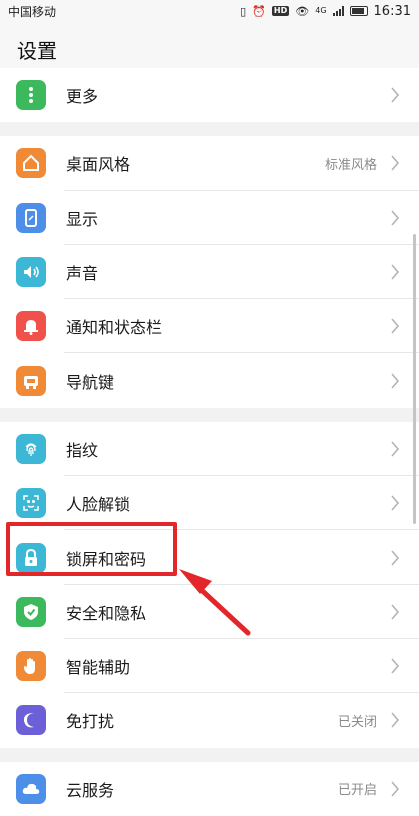 This screenshot has width=419, height=816. I want to click on hand-icon, so click(31, 666).